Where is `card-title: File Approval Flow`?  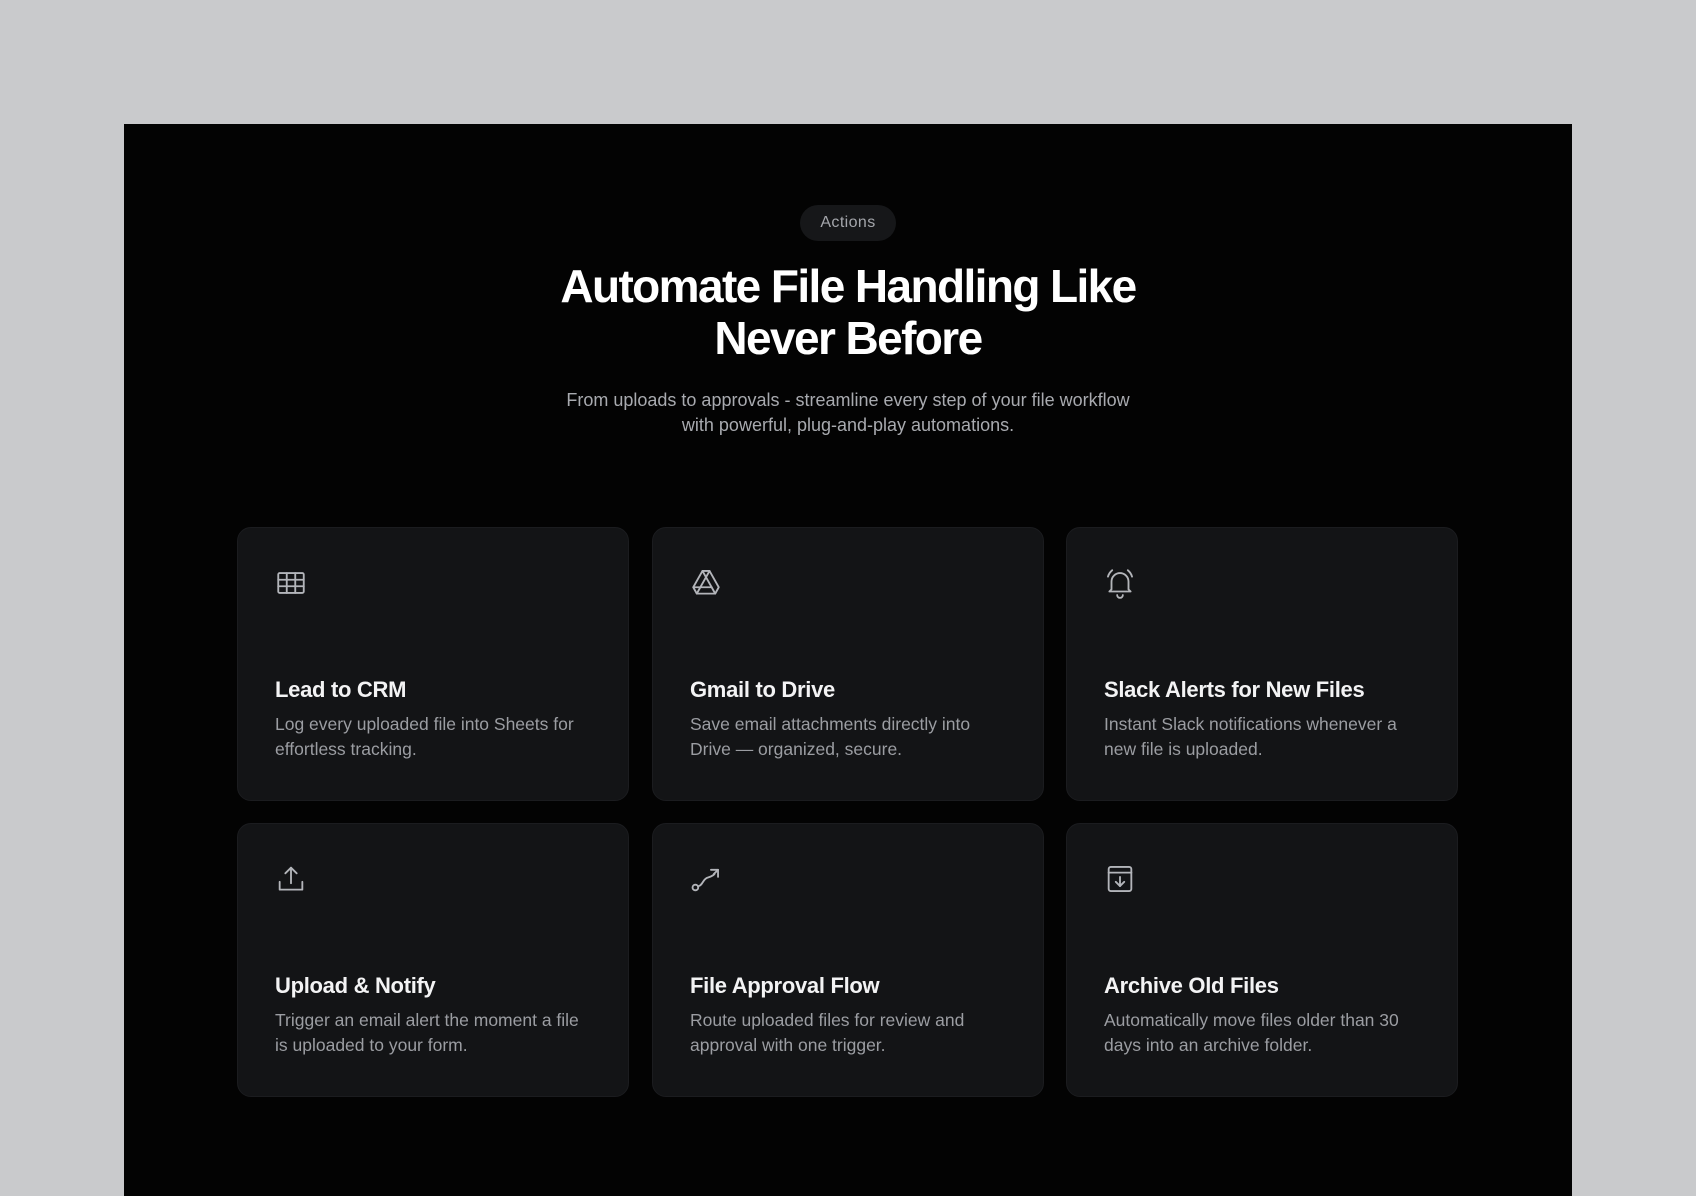 card-title: File Approval Flow is located at coordinates (785, 985).